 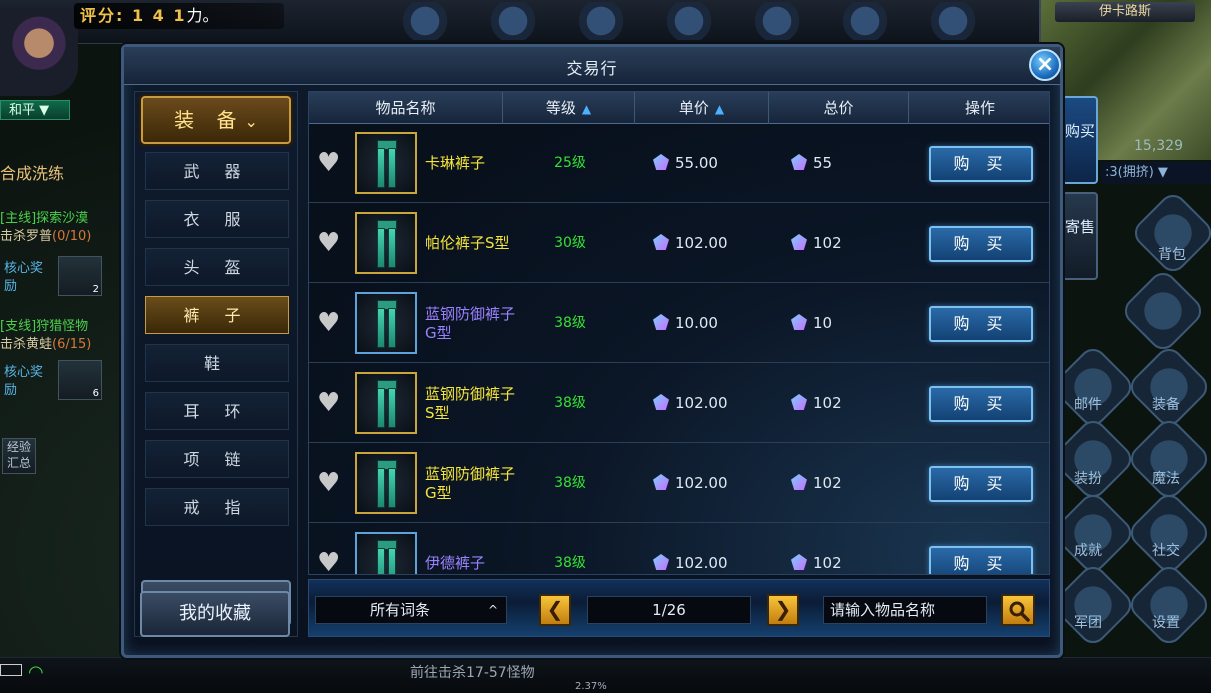 I want to click on affix-filter-select: 所有词条 ^, so click(x=411, y=610).